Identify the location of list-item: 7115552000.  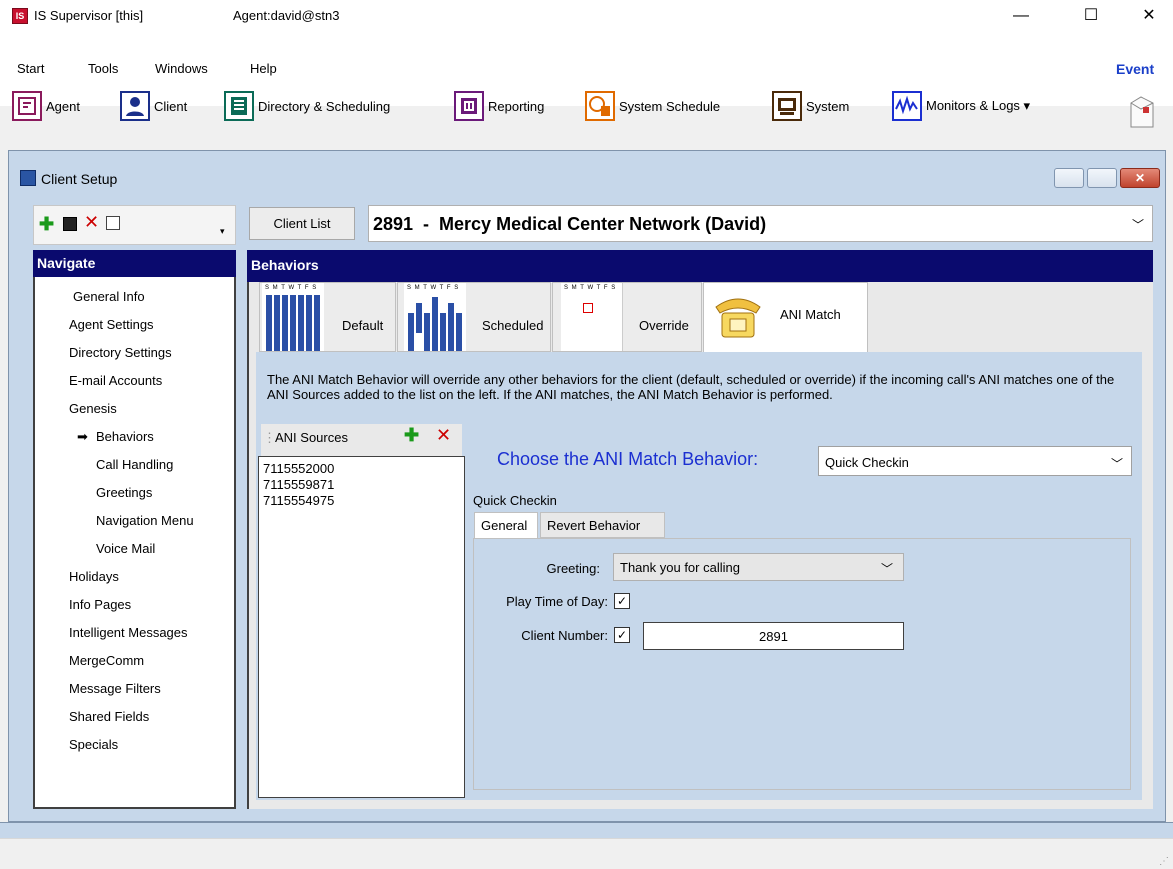
(298, 468).